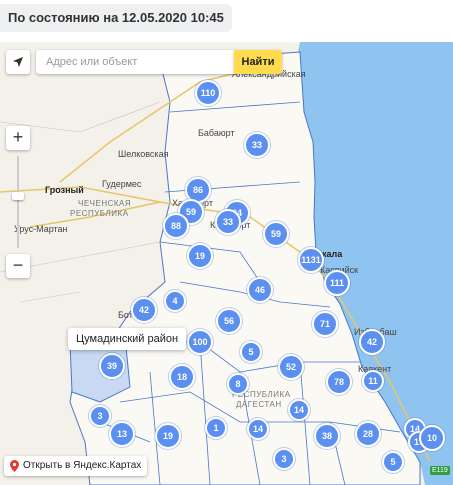  I want to click on zoom-control: + −, so click(18, 202).